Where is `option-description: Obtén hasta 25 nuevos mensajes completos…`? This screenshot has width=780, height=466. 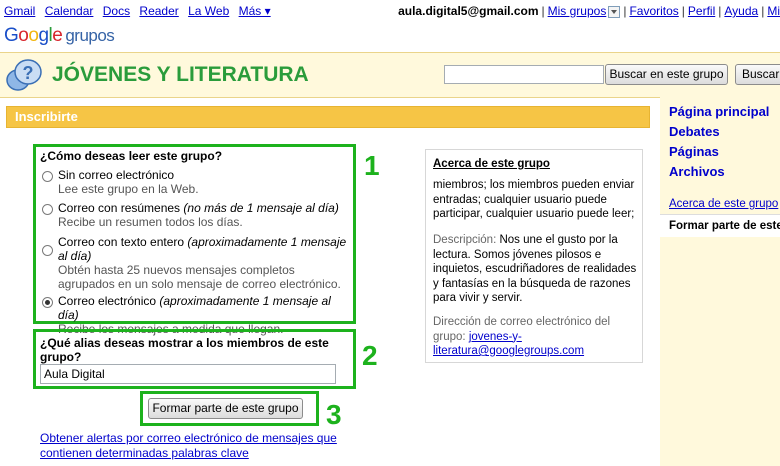 option-description: Obtén hasta 25 nuevos mensajes completos… is located at coordinates (199, 277).